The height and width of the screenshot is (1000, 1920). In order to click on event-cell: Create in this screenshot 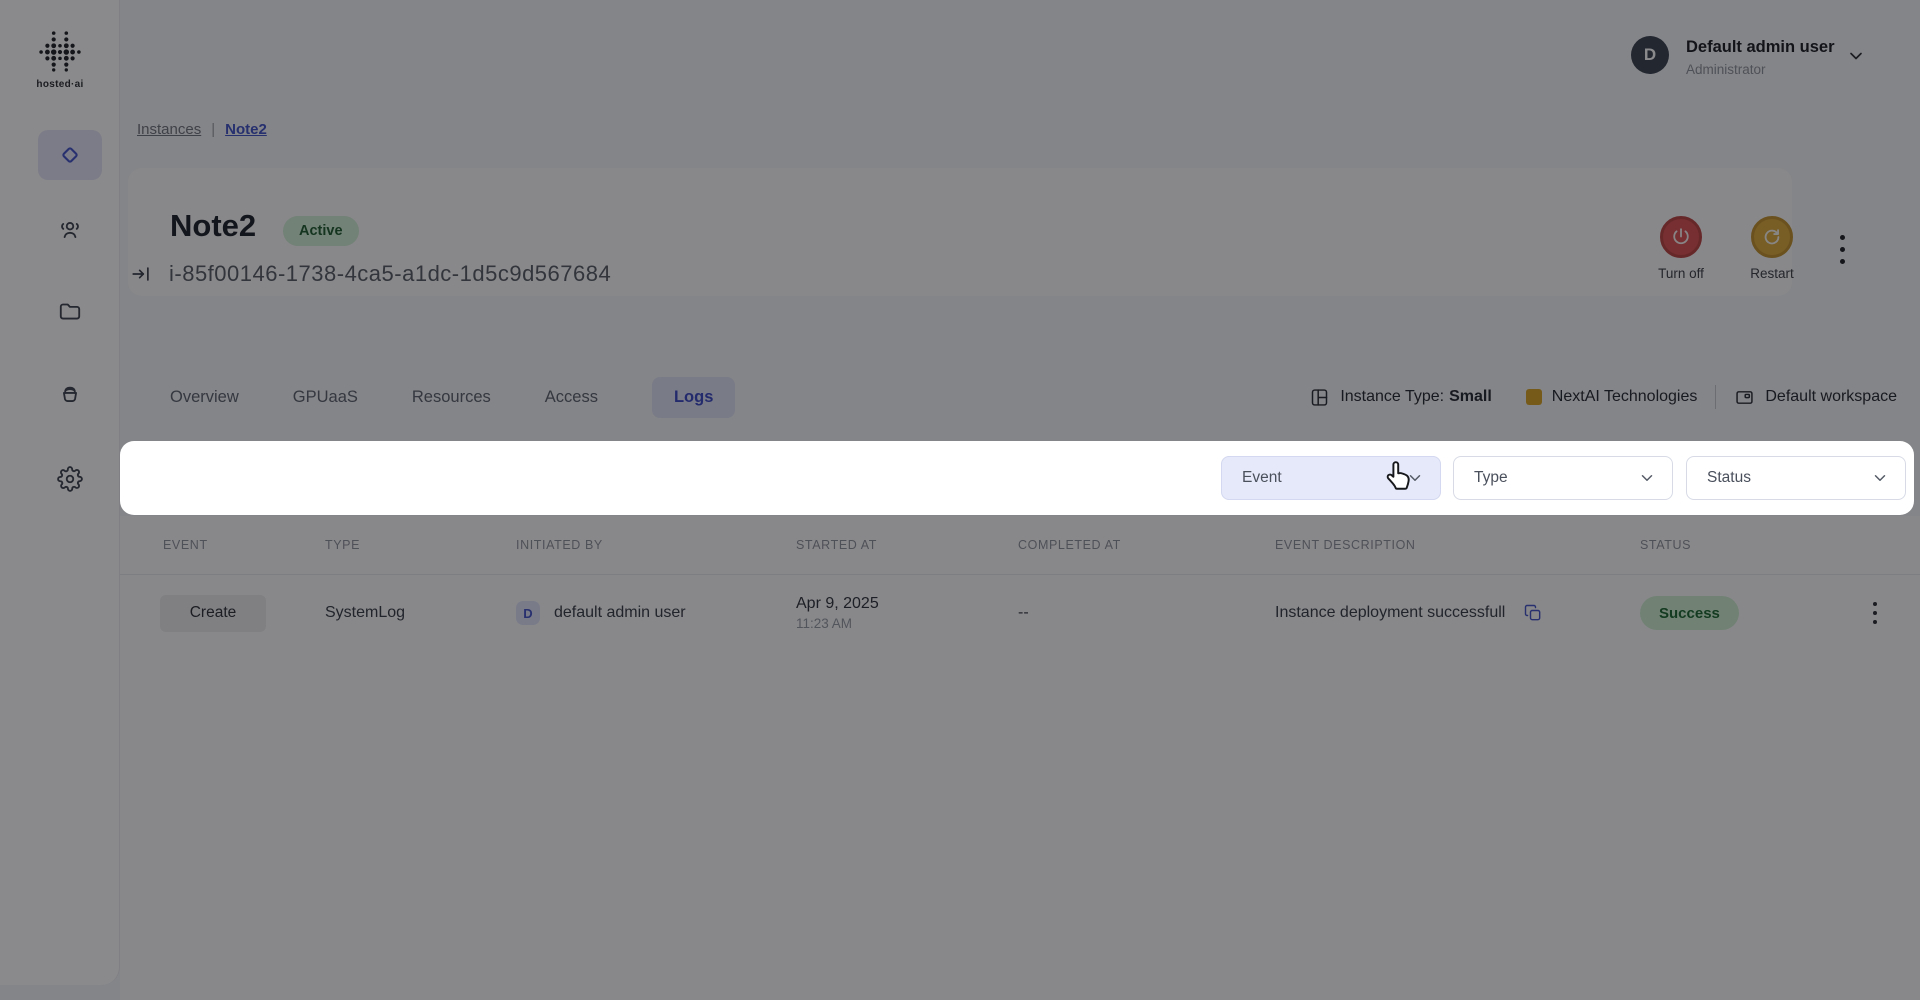, I will do `click(213, 613)`.